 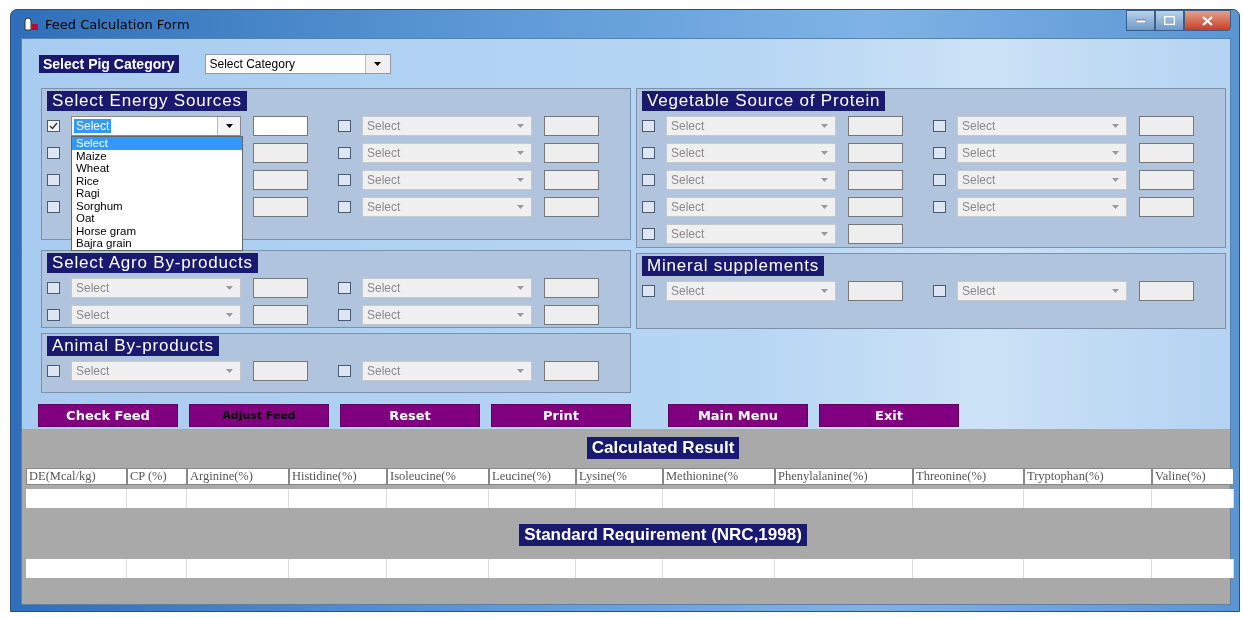 I want to click on checkbox, so click(x=53, y=126).